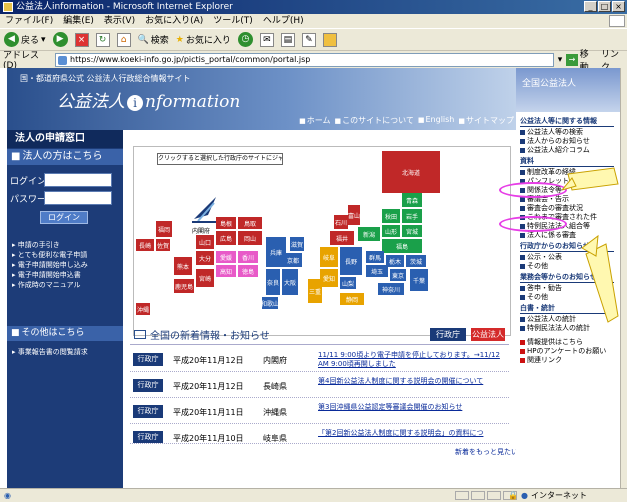 The width and height of the screenshot is (627, 502). What do you see at coordinates (65, 333) in the screenshot?
I see `other-section-heading: その他はこちら` at bounding box center [65, 333].